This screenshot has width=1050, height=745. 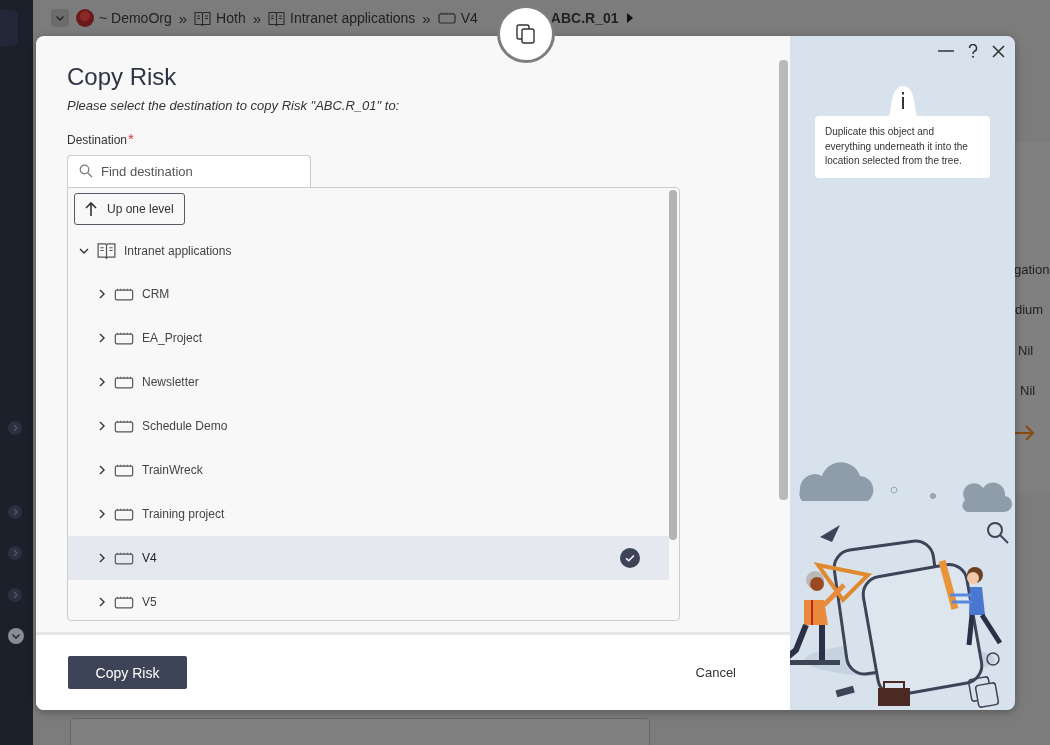 I want to click on org-avatar-icon, so click(x=85, y=18).